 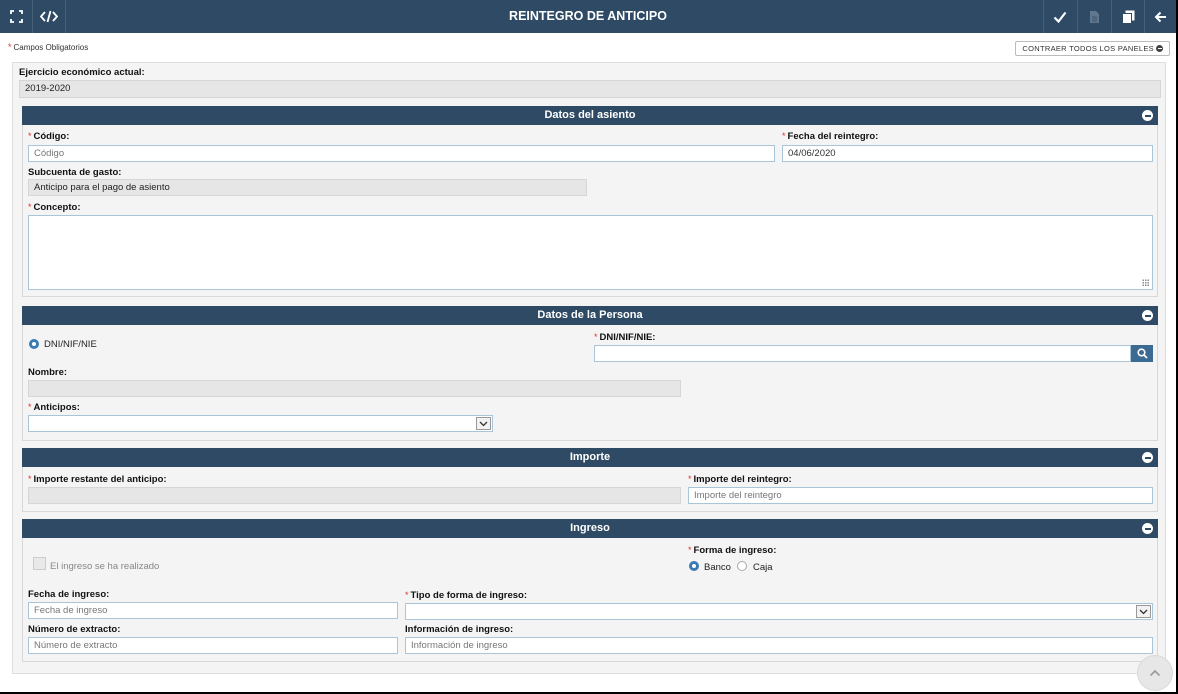 What do you see at coordinates (830, 136) in the screenshot?
I see `fecha-reintegro-label: * Fecha del reintegro:` at bounding box center [830, 136].